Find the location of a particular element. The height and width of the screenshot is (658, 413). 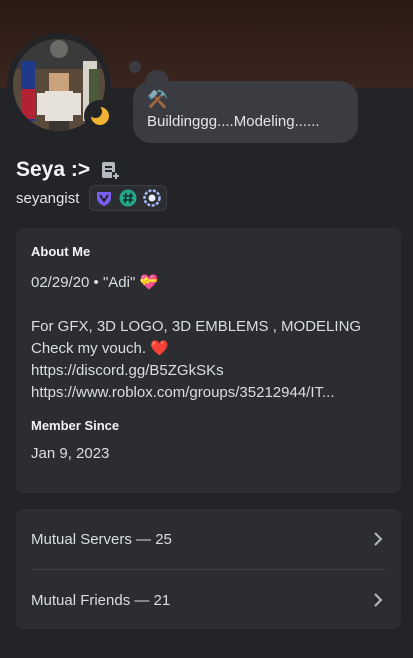

discord-invite-link: https://discord.gg/B5ZGkSKs is located at coordinates (208, 371).